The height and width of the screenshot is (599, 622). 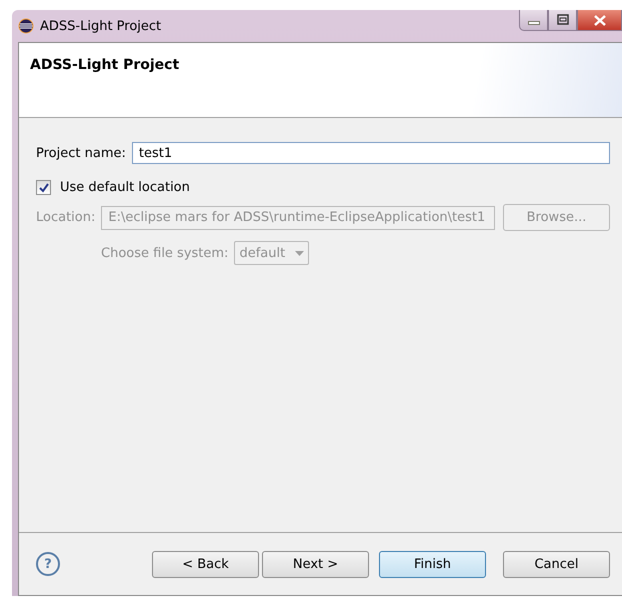 What do you see at coordinates (315, 564) in the screenshot?
I see `dialog-button: Next >` at bounding box center [315, 564].